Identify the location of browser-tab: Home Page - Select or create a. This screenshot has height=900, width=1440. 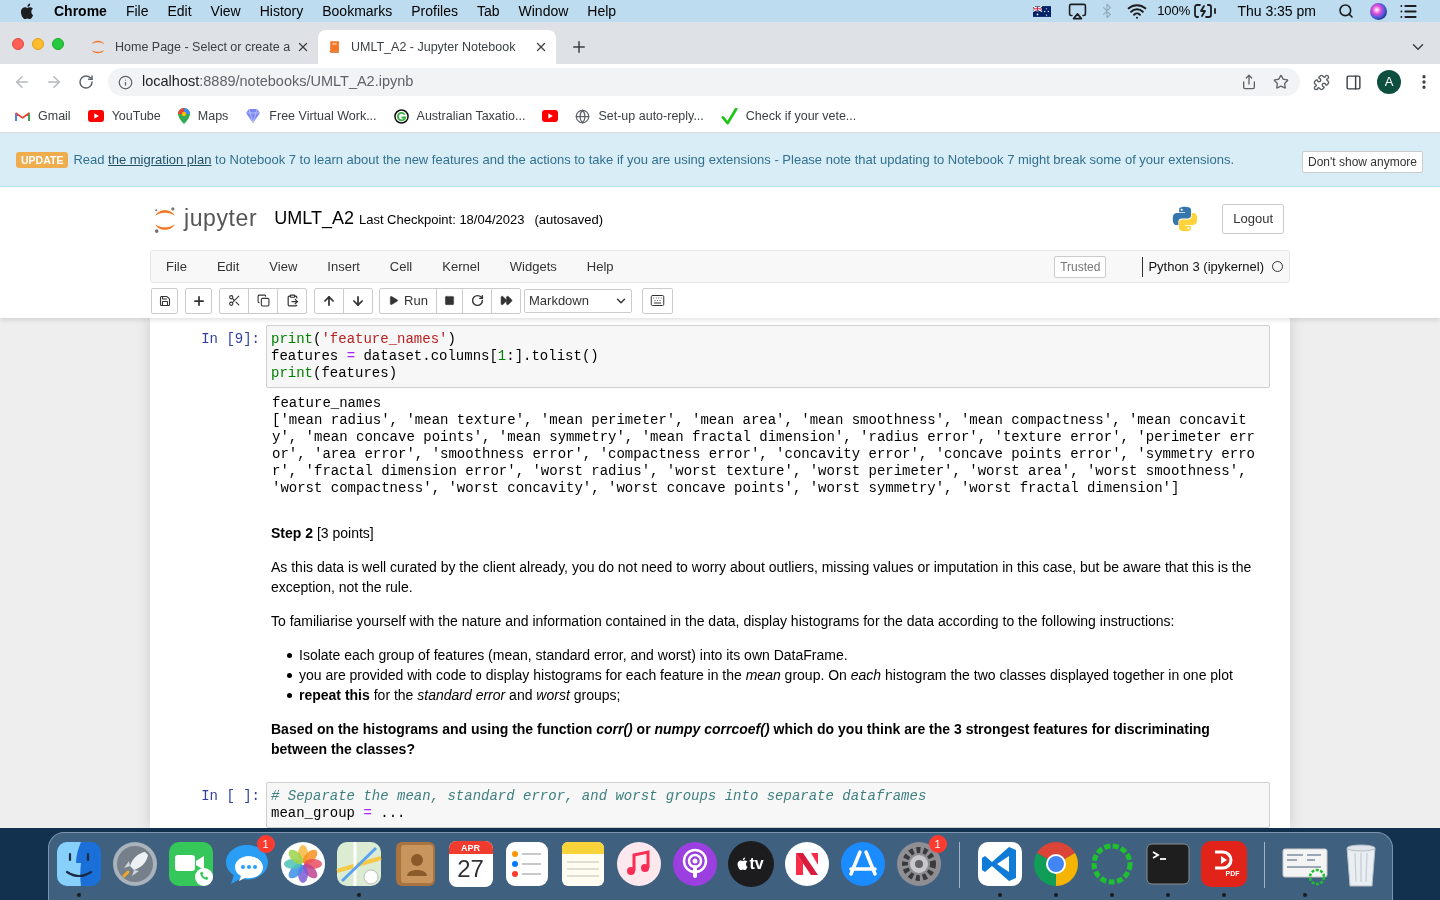
(199, 47).